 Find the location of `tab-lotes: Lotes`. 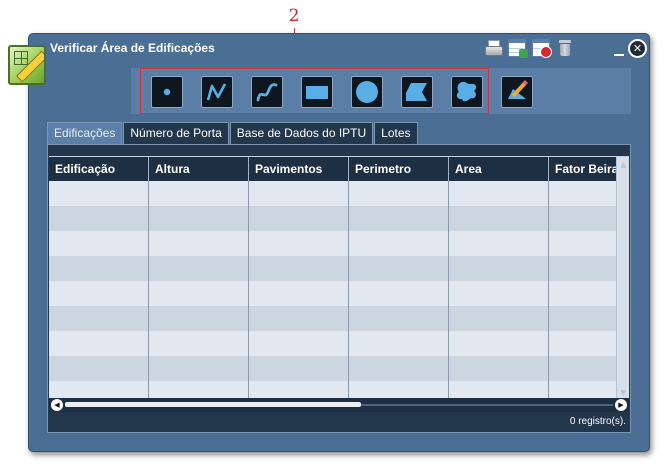

tab-lotes: Lotes is located at coordinates (396, 133).